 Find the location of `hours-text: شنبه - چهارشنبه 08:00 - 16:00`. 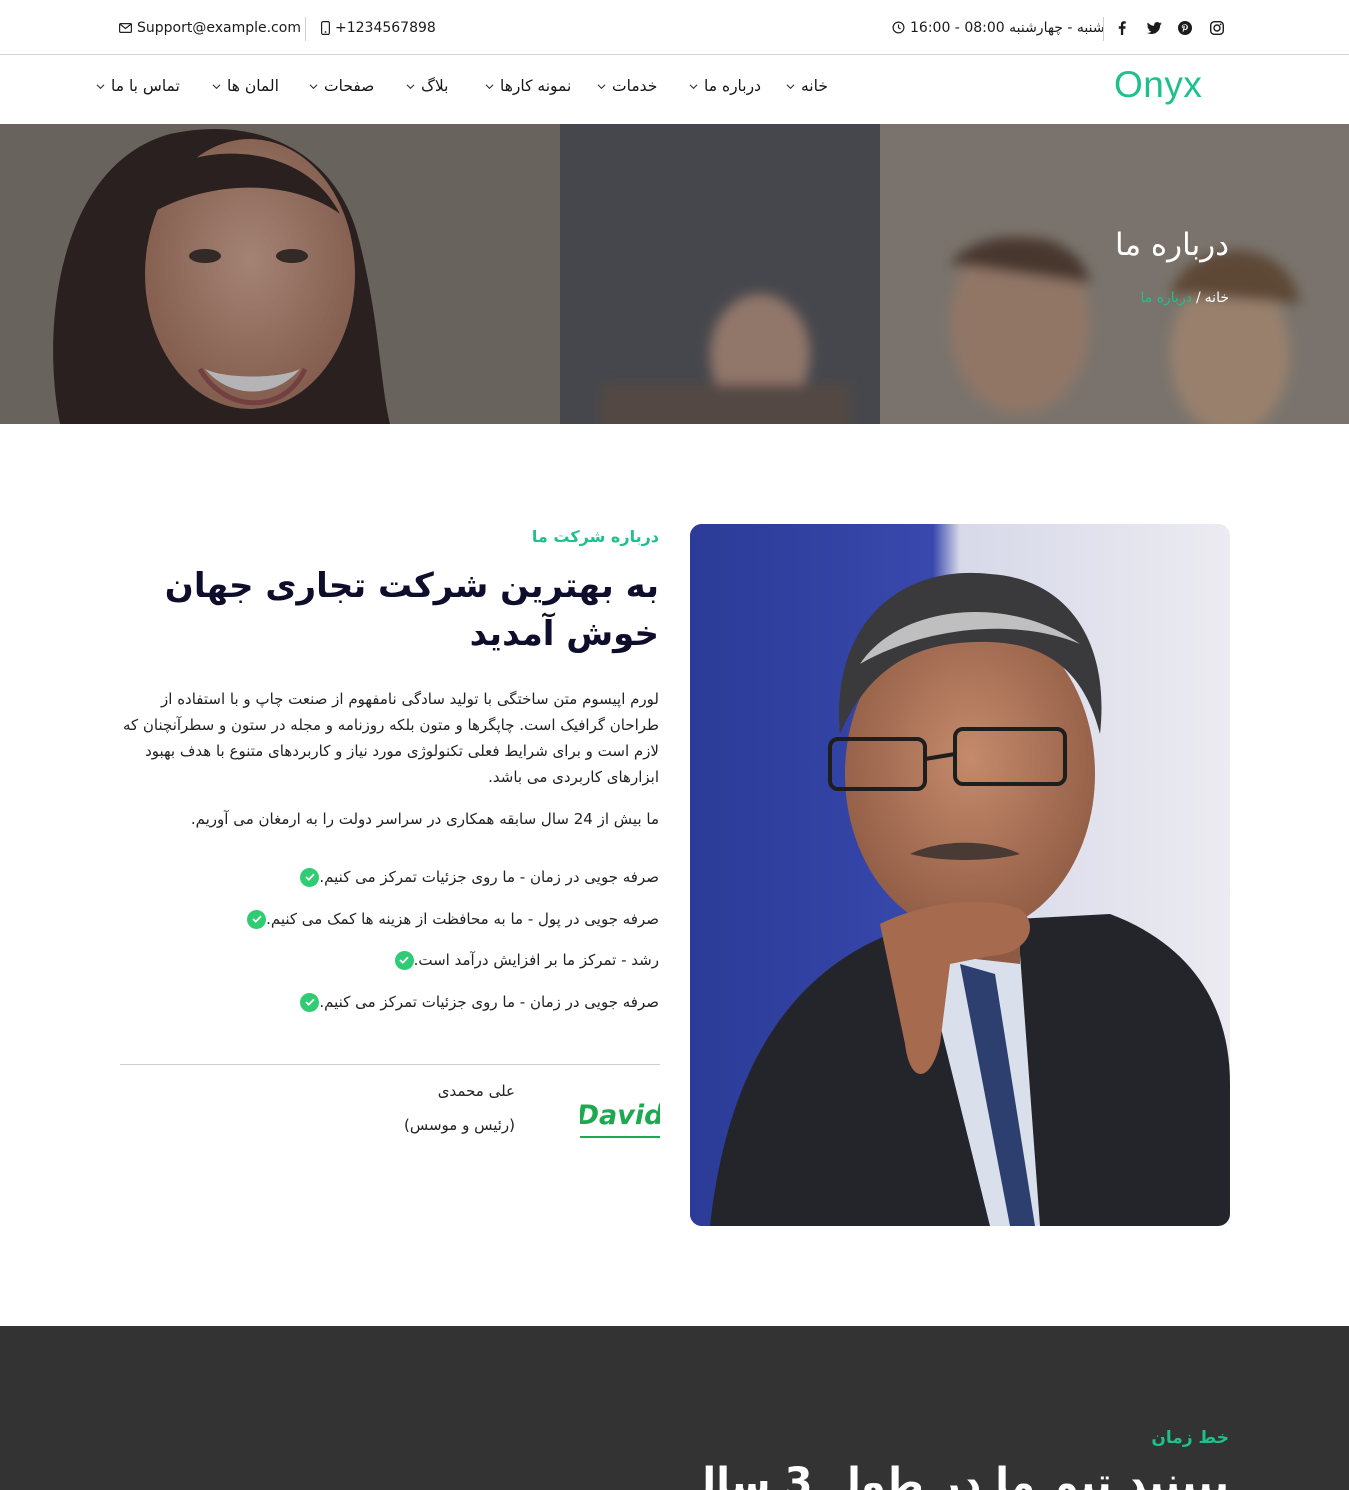

hours-text: شنبه - چهارشنبه 08:00 - 16:00 is located at coordinates (1007, 27).